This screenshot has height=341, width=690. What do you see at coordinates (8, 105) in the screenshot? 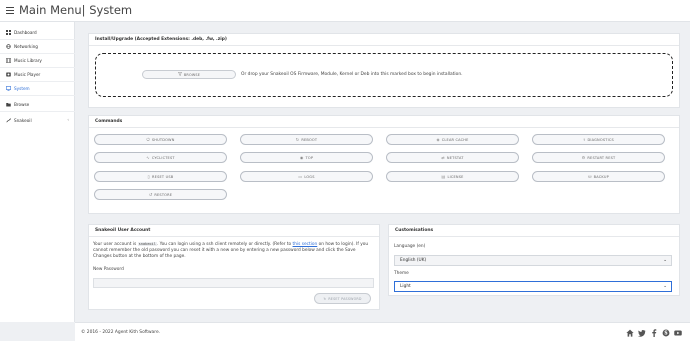
I see `folder-icon` at bounding box center [8, 105].